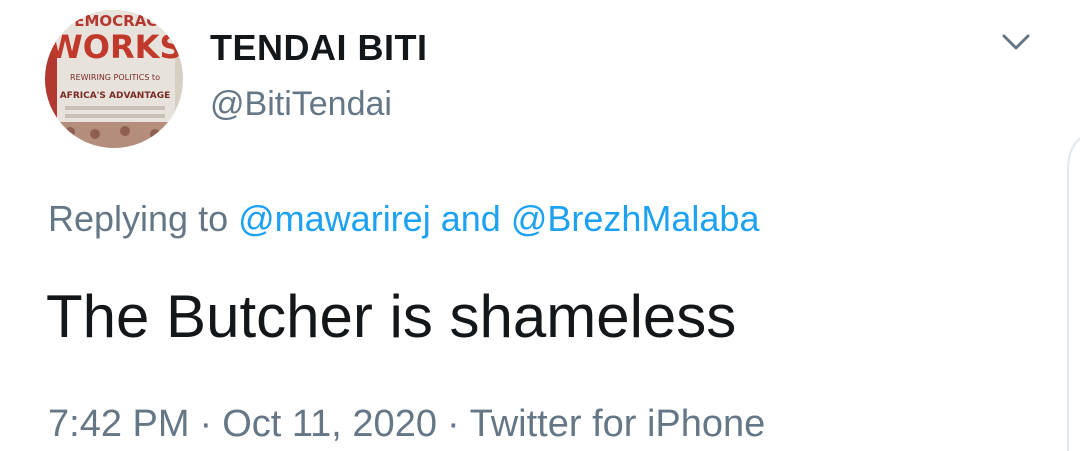 Image resolution: width=1080 pixels, height=451 pixels. I want to click on replying-to-line: Replying to @mawarirej and @BrezhMalaba, so click(403, 219).